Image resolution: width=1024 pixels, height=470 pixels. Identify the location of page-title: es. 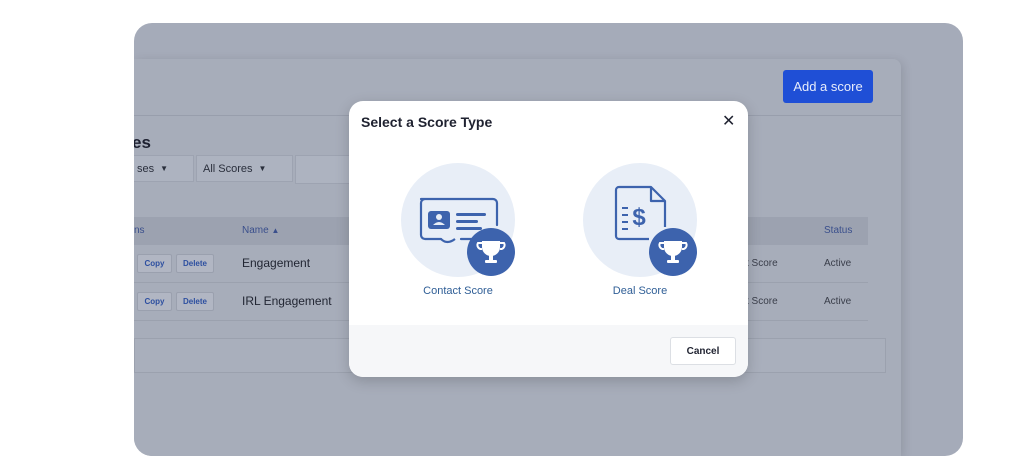
(142, 142).